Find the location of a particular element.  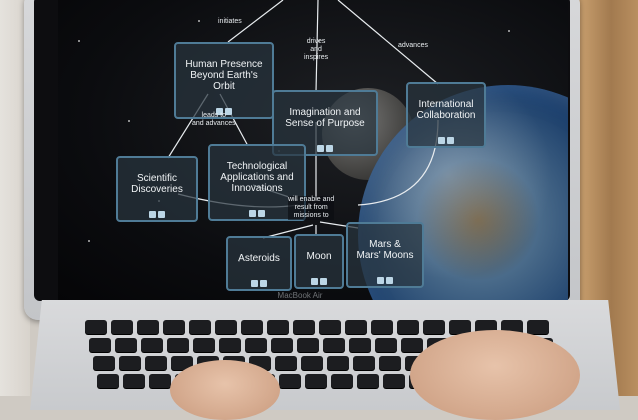

node-label: Mars & Mars' Moons is located at coordinates (385, 250).